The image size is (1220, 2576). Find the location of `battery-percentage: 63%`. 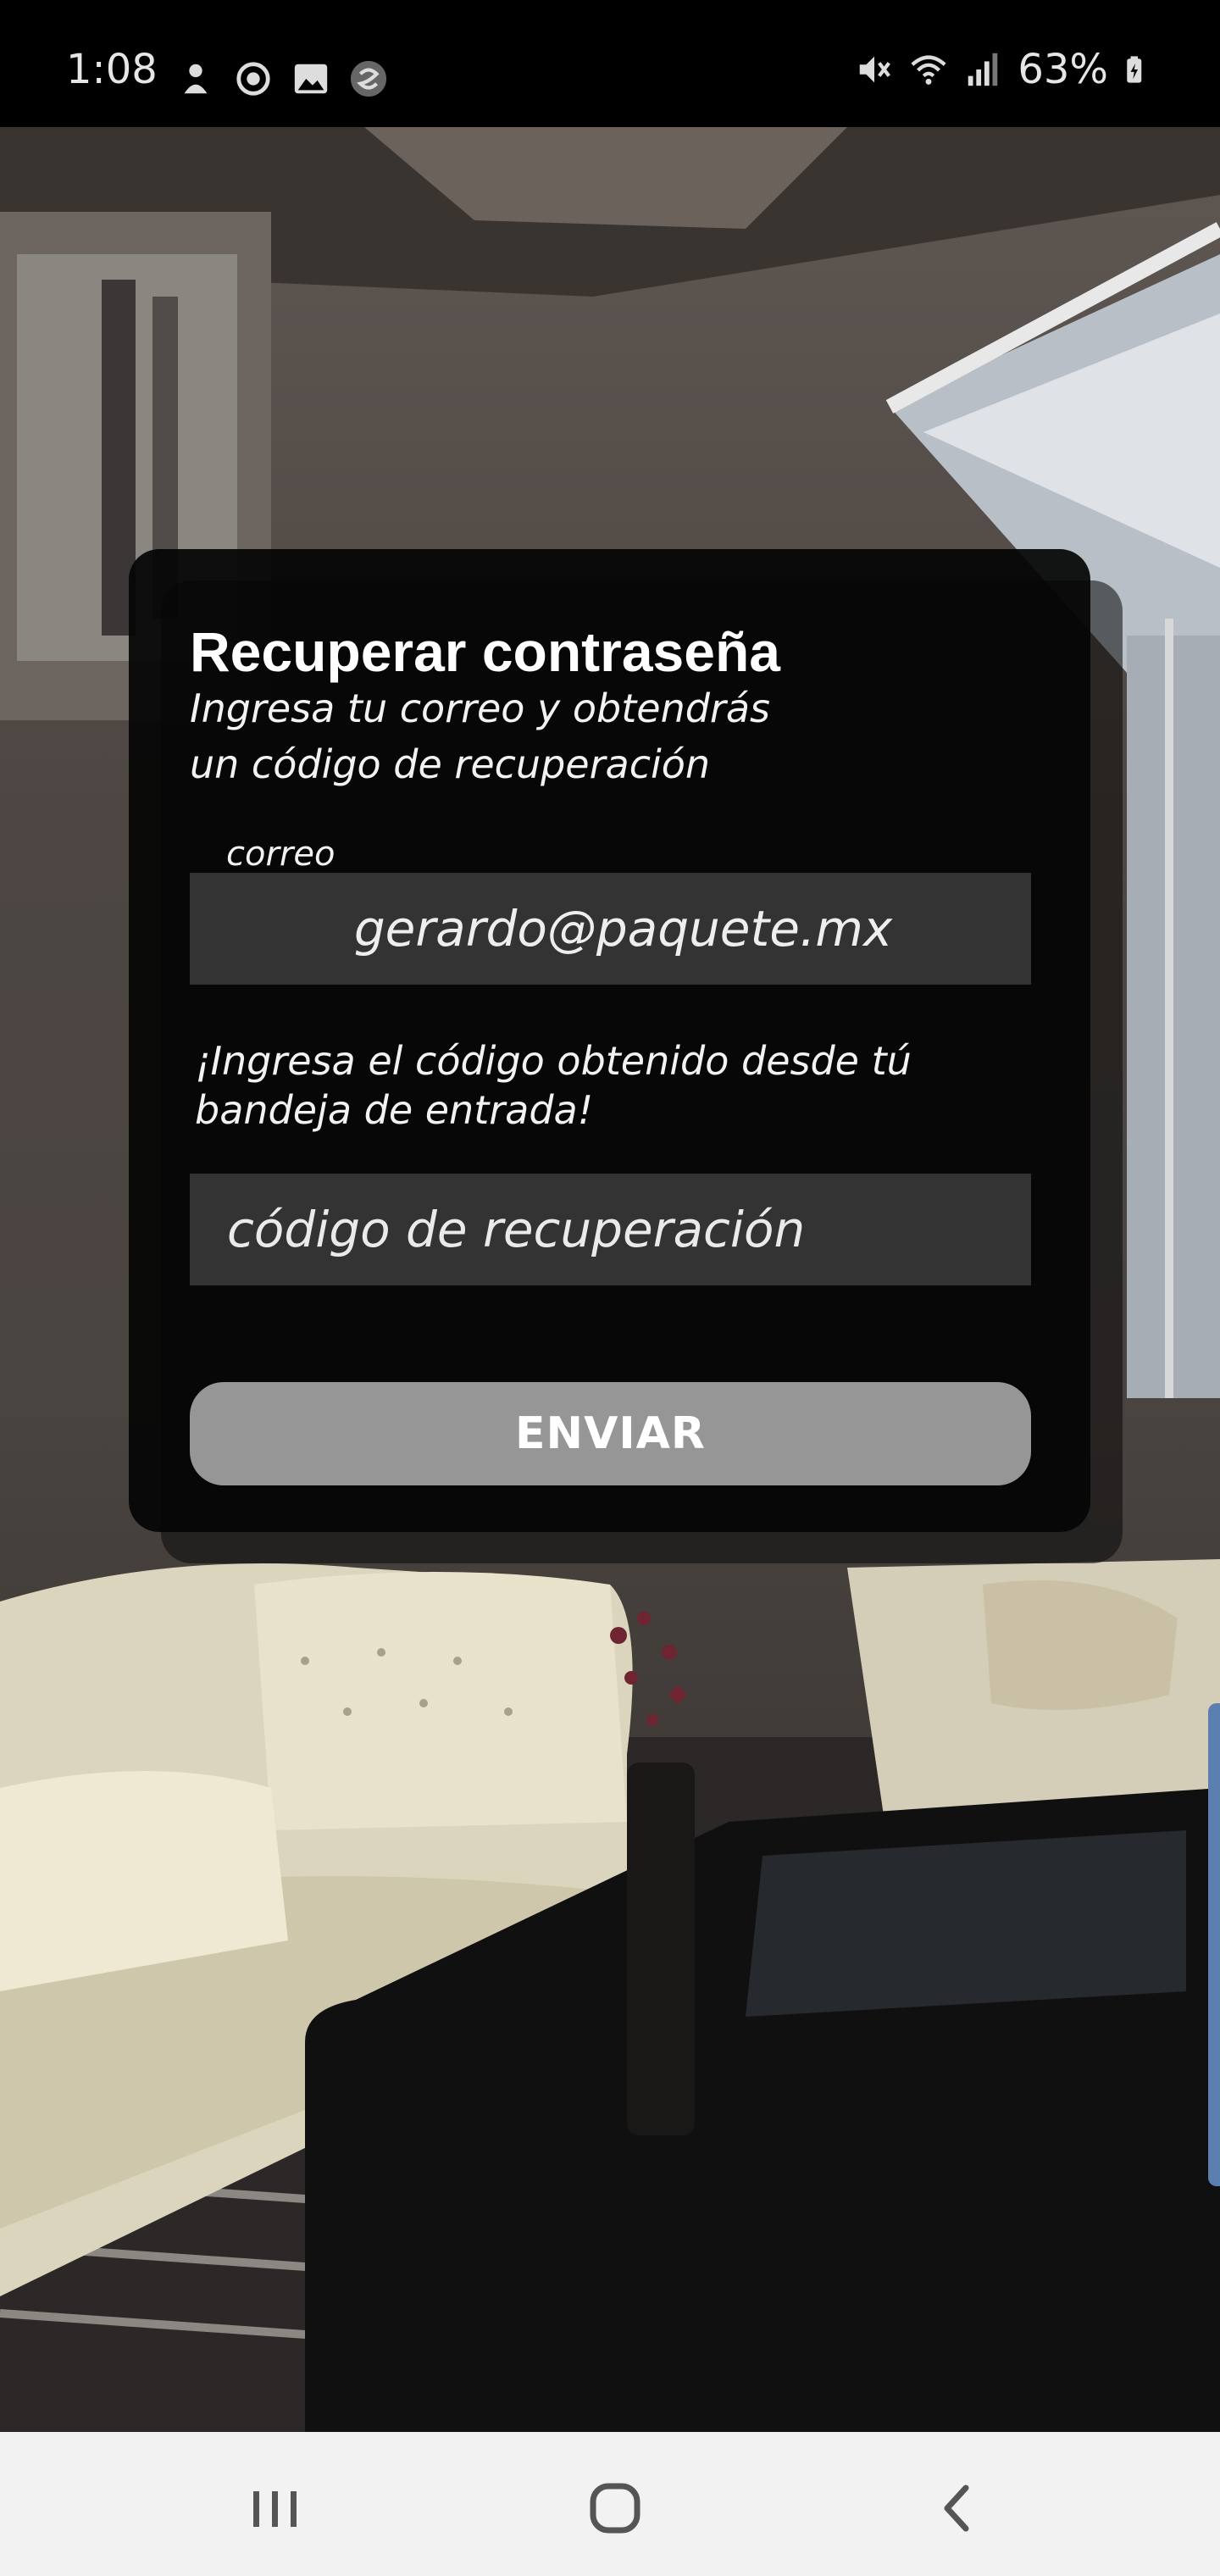

battery-percentage: 63% is located at coordinates (1063, 69).